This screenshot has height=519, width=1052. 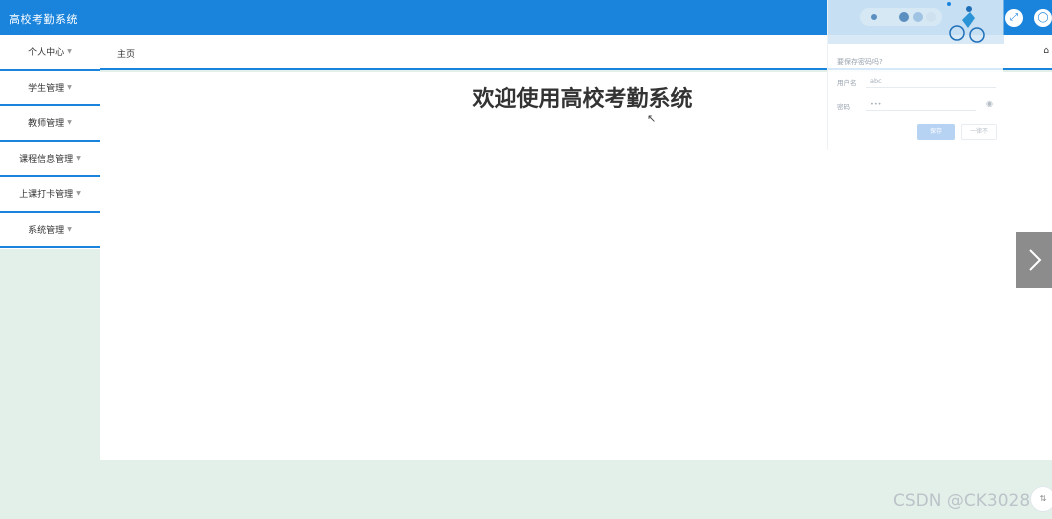 I want to click on cyclist-illustration-icon, so click(x=922, y=22).